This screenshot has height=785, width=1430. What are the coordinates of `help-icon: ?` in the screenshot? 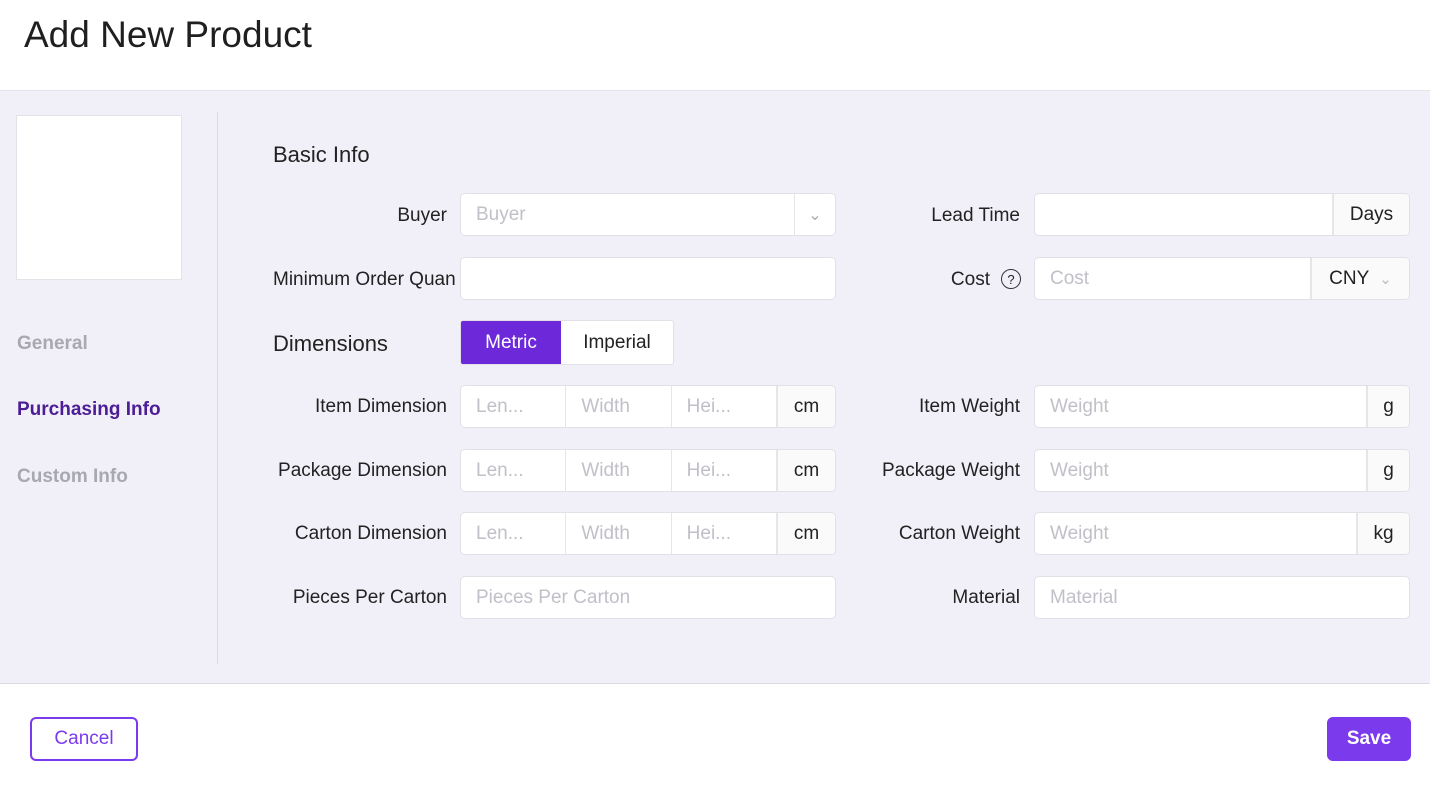 It's located at (1011, 279).